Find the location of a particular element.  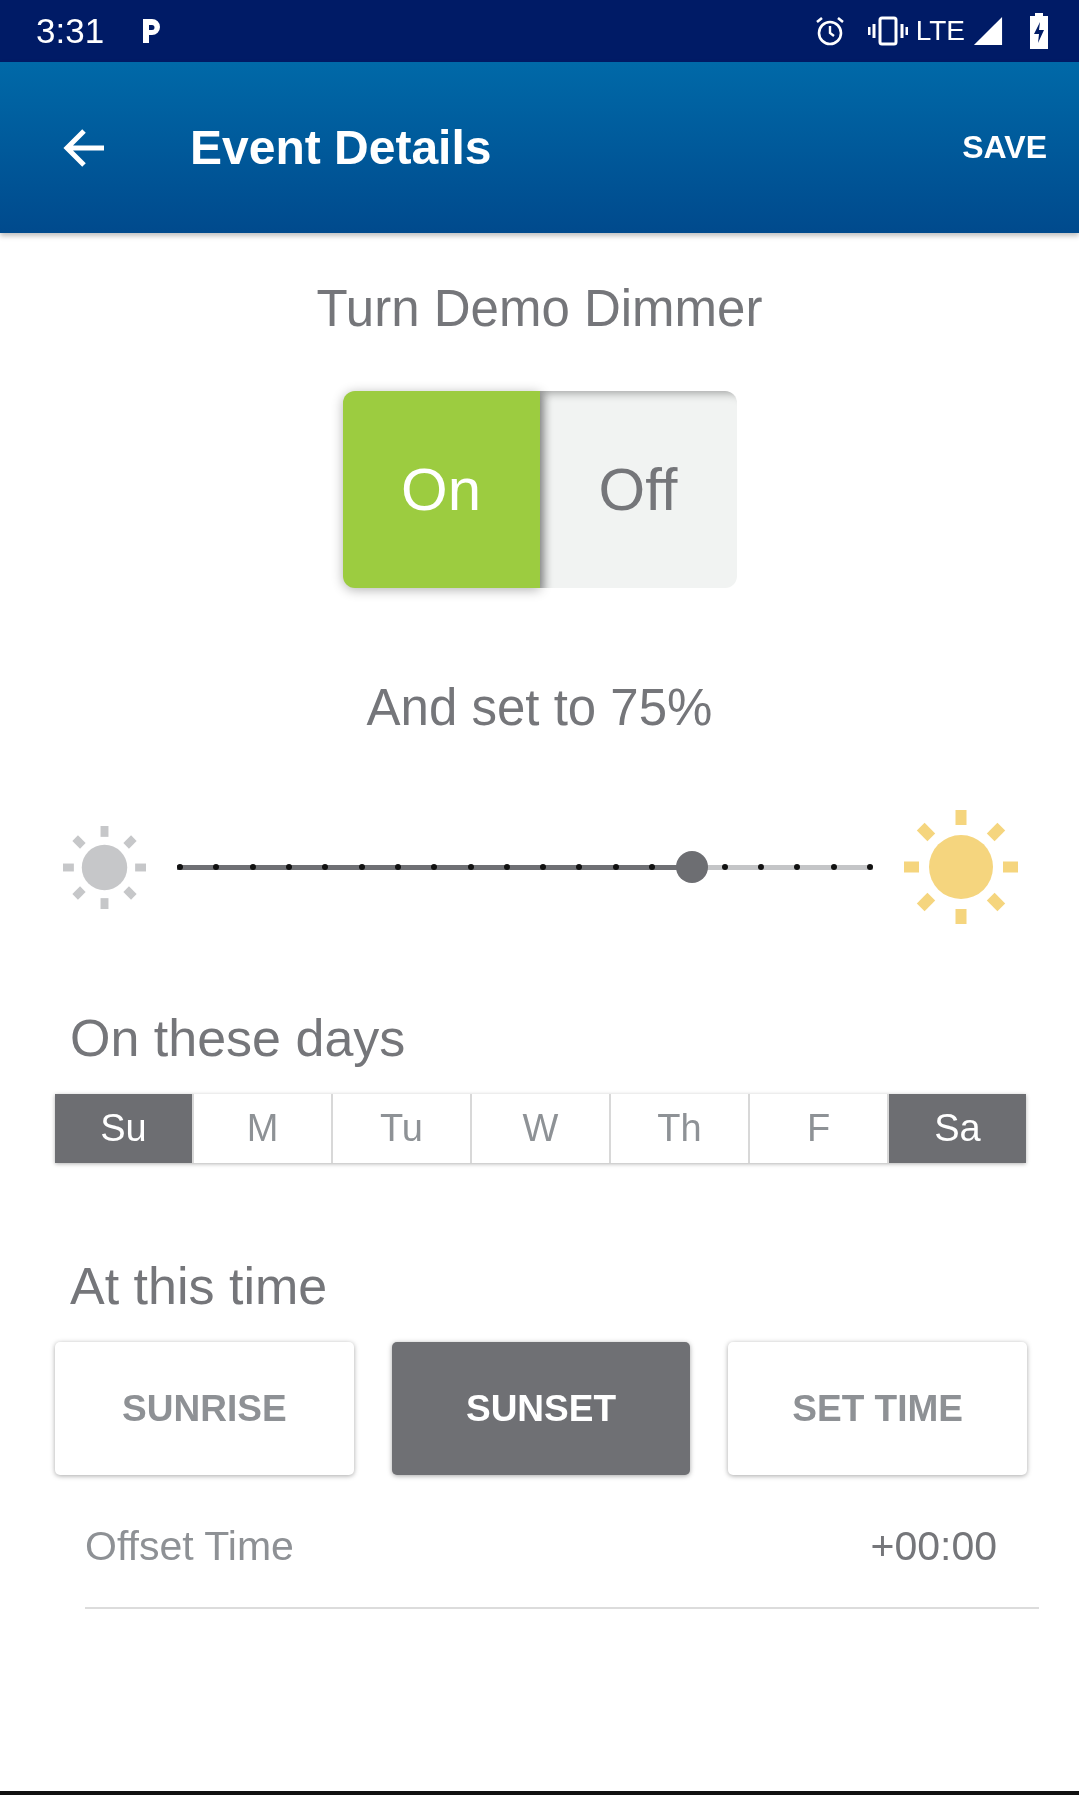

offset-value: +00:00 is located at coordinates (933, 1546).